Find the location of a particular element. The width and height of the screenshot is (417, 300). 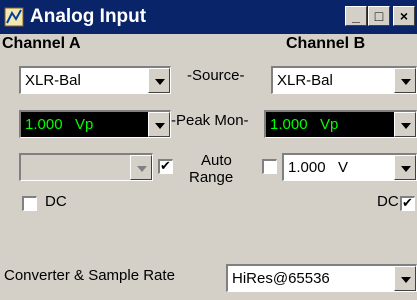

title-bar: Analog Input _ □ × is located at coordinates (208, 17).